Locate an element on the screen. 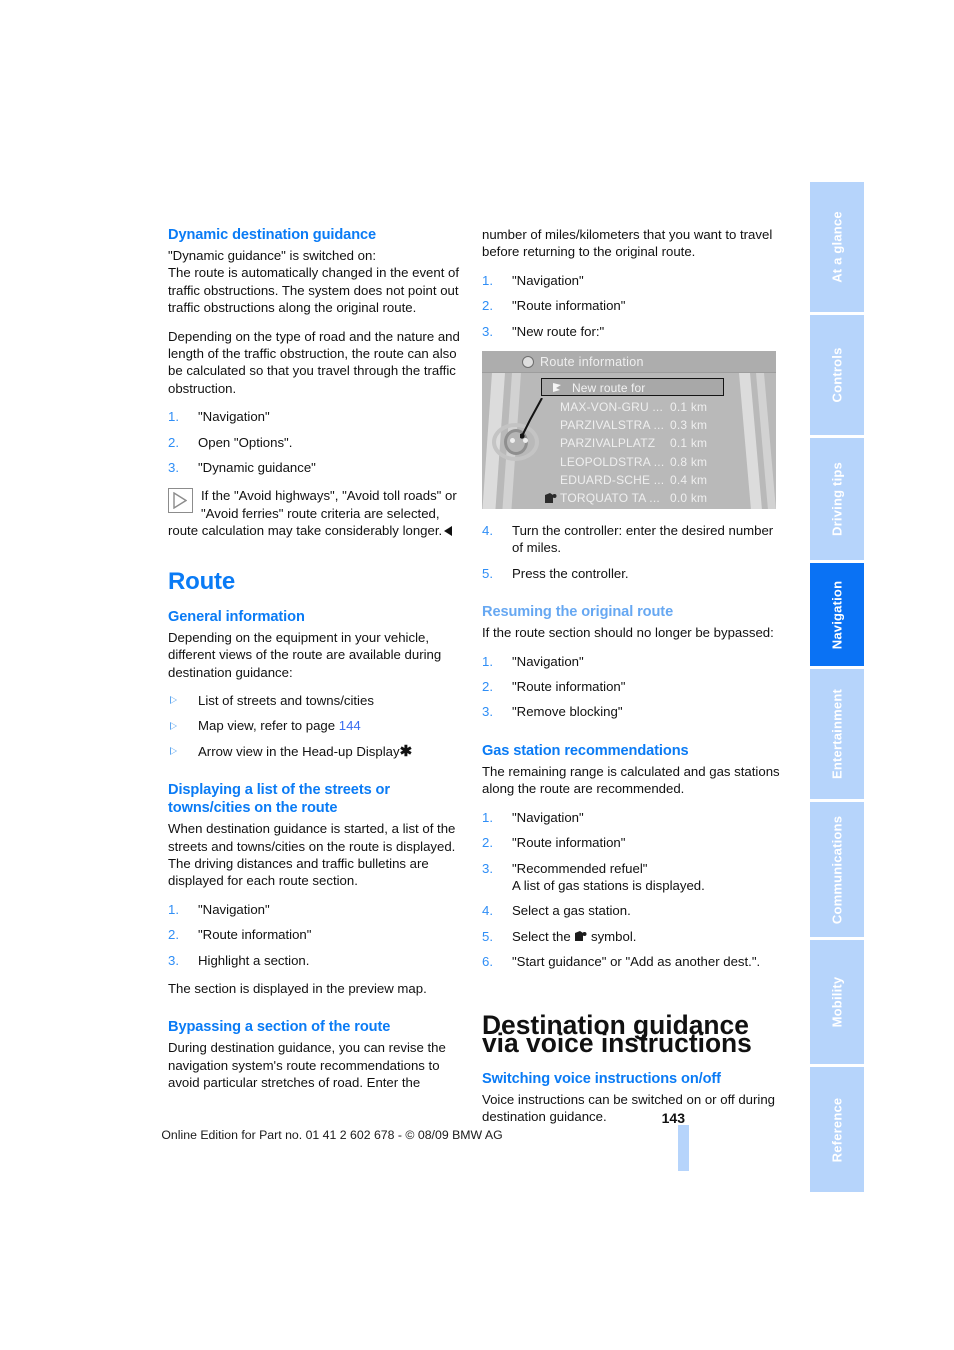 This screenshot has width=954, height=1350. sidebar-tab-label: Entertainment is located at coordinates (837, 734).